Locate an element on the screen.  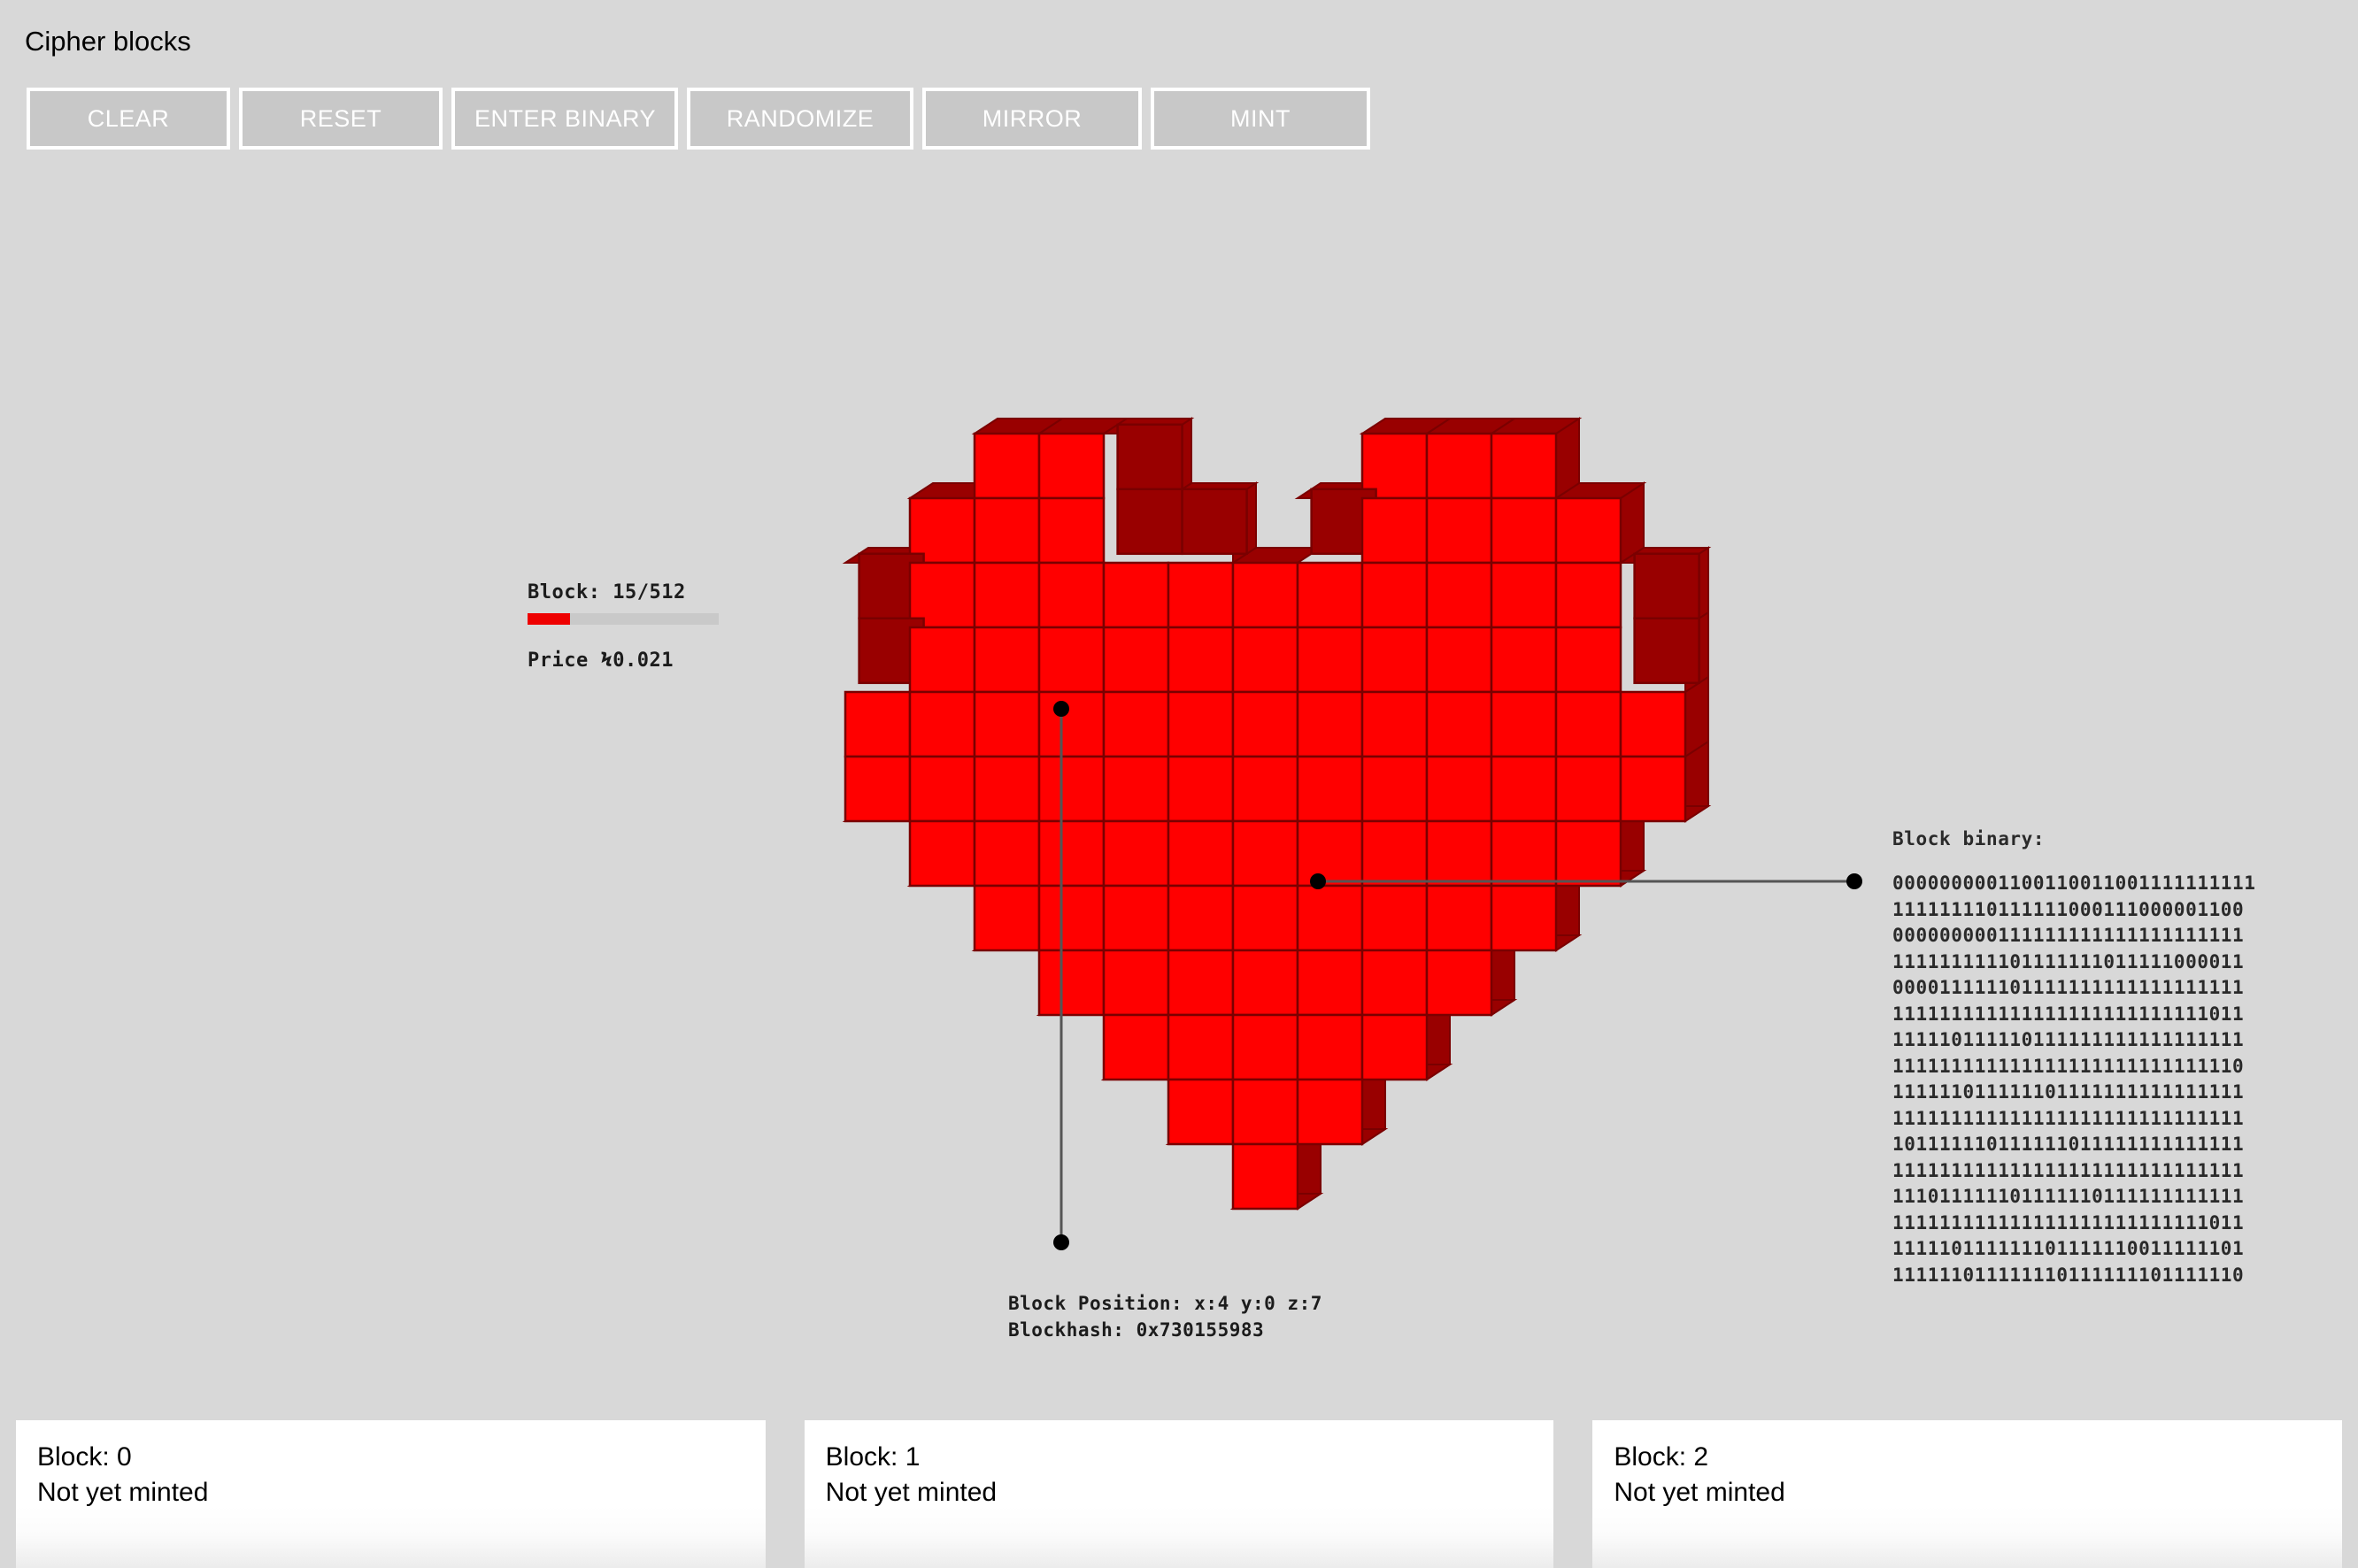
block-progress-bar is located at coordinates (624, 619).